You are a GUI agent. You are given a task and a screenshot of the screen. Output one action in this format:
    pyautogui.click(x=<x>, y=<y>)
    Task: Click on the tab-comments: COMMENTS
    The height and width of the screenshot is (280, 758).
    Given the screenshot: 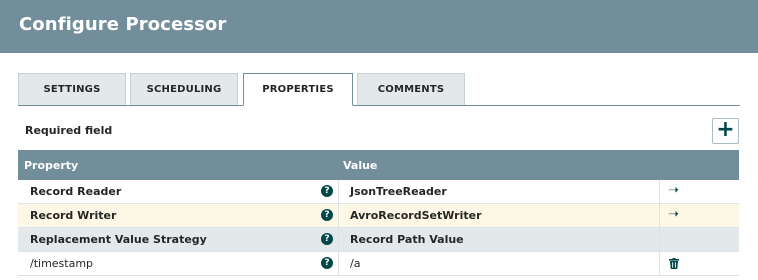 What is the action you would take?
    pyautogui.click(x=411, y=89)
    